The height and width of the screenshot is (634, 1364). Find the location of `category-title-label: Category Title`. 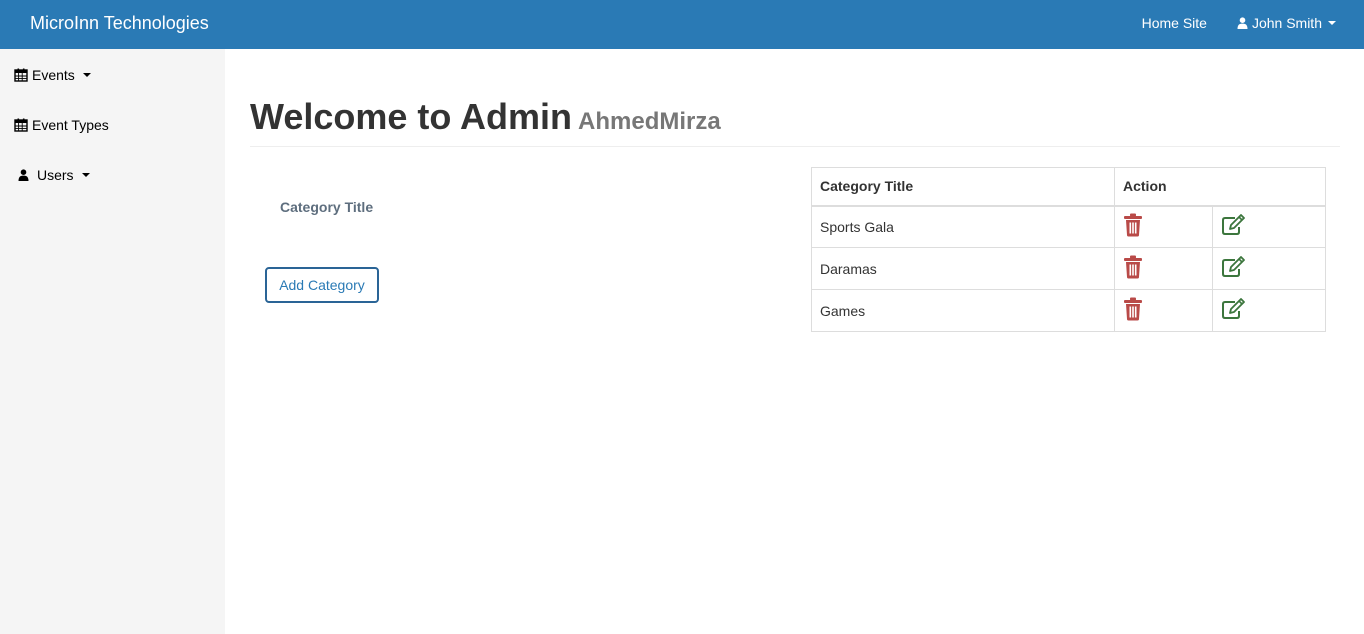

category-title-label: Category Title is located at coordinates (327, 207).